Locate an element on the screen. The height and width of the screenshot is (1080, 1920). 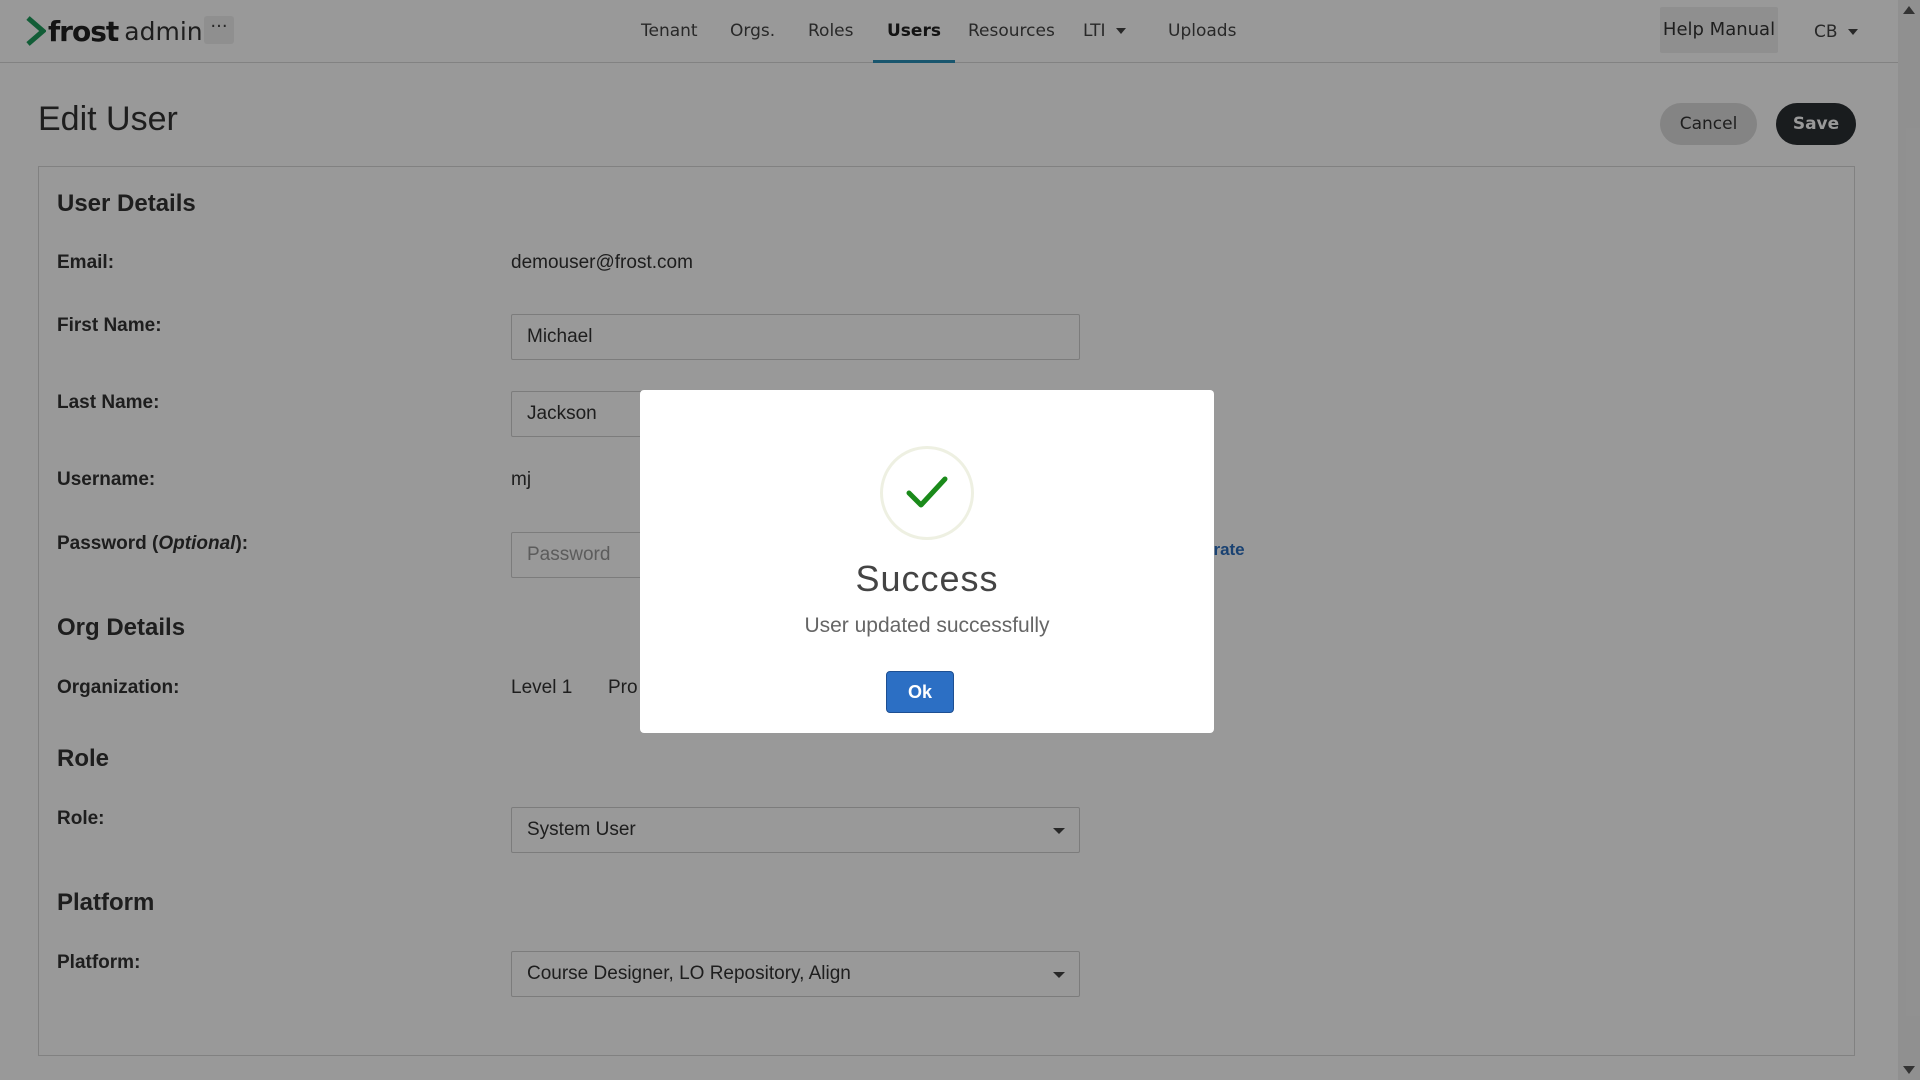
success-check-icon is located at coordinates (927, 493).